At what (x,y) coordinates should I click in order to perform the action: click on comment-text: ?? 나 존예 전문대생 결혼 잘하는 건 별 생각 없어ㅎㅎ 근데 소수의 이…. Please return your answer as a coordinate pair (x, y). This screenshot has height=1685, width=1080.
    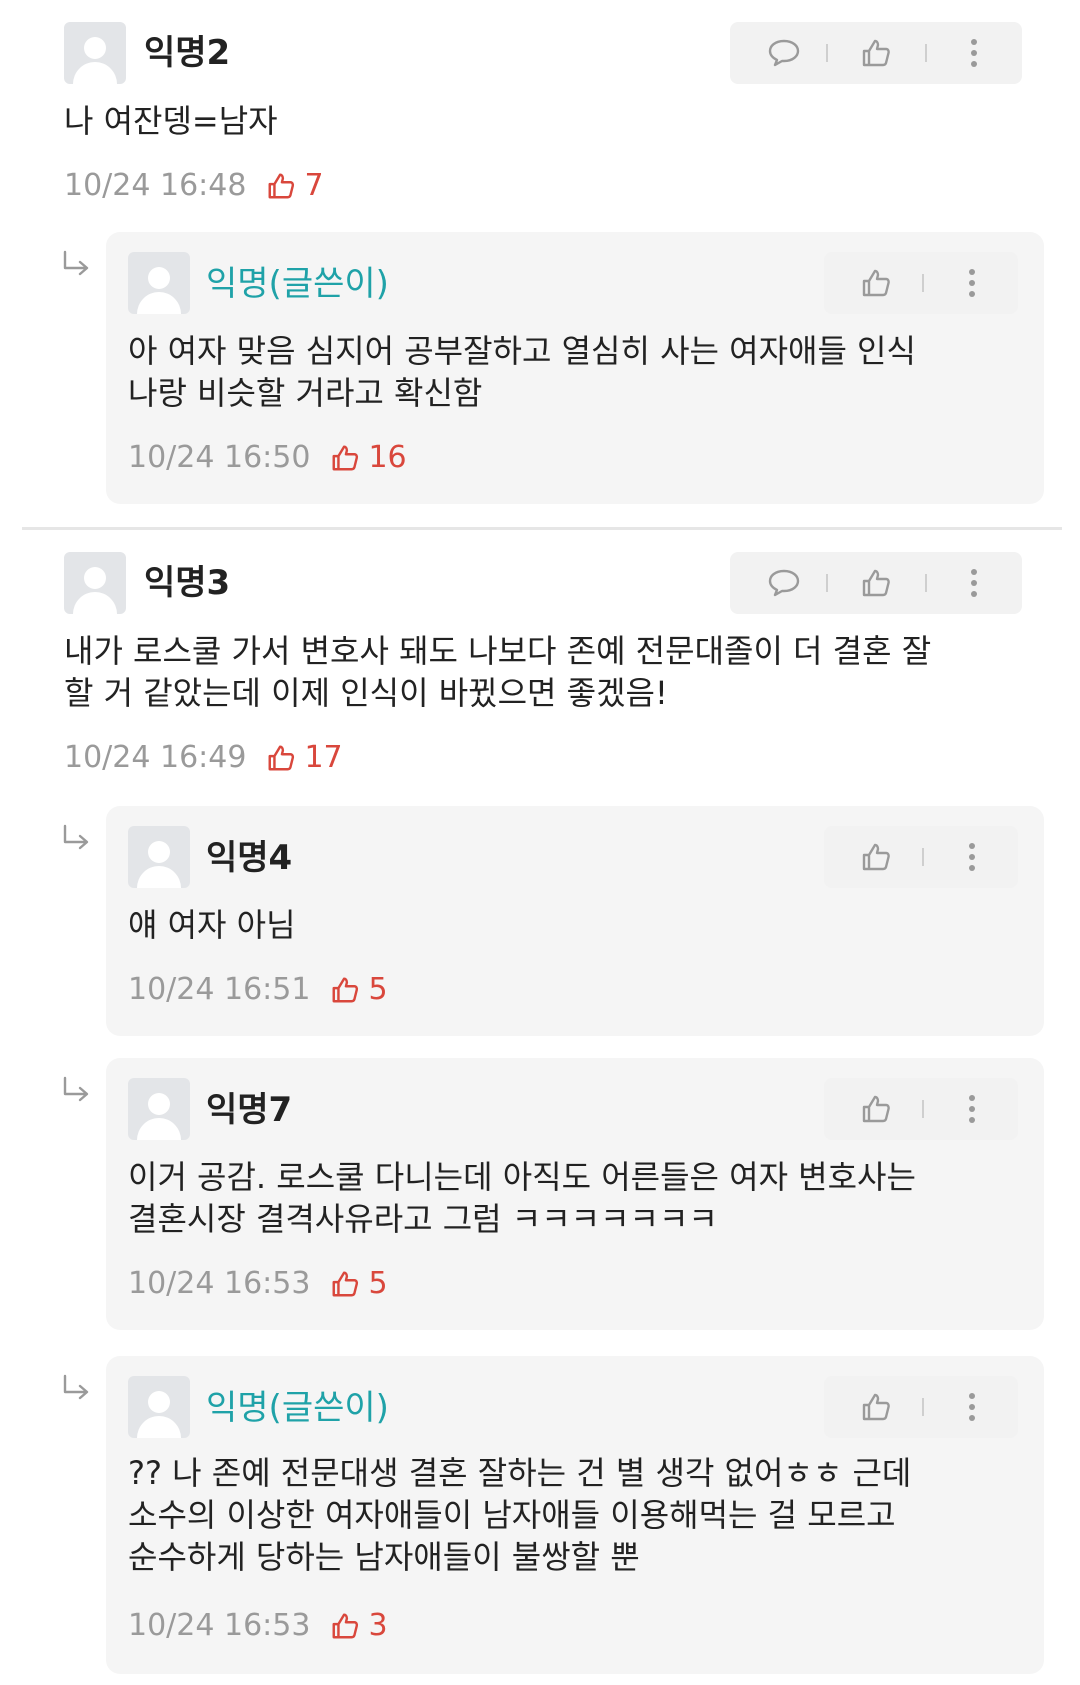
    Looking at the image, I should click on (520, 1515).